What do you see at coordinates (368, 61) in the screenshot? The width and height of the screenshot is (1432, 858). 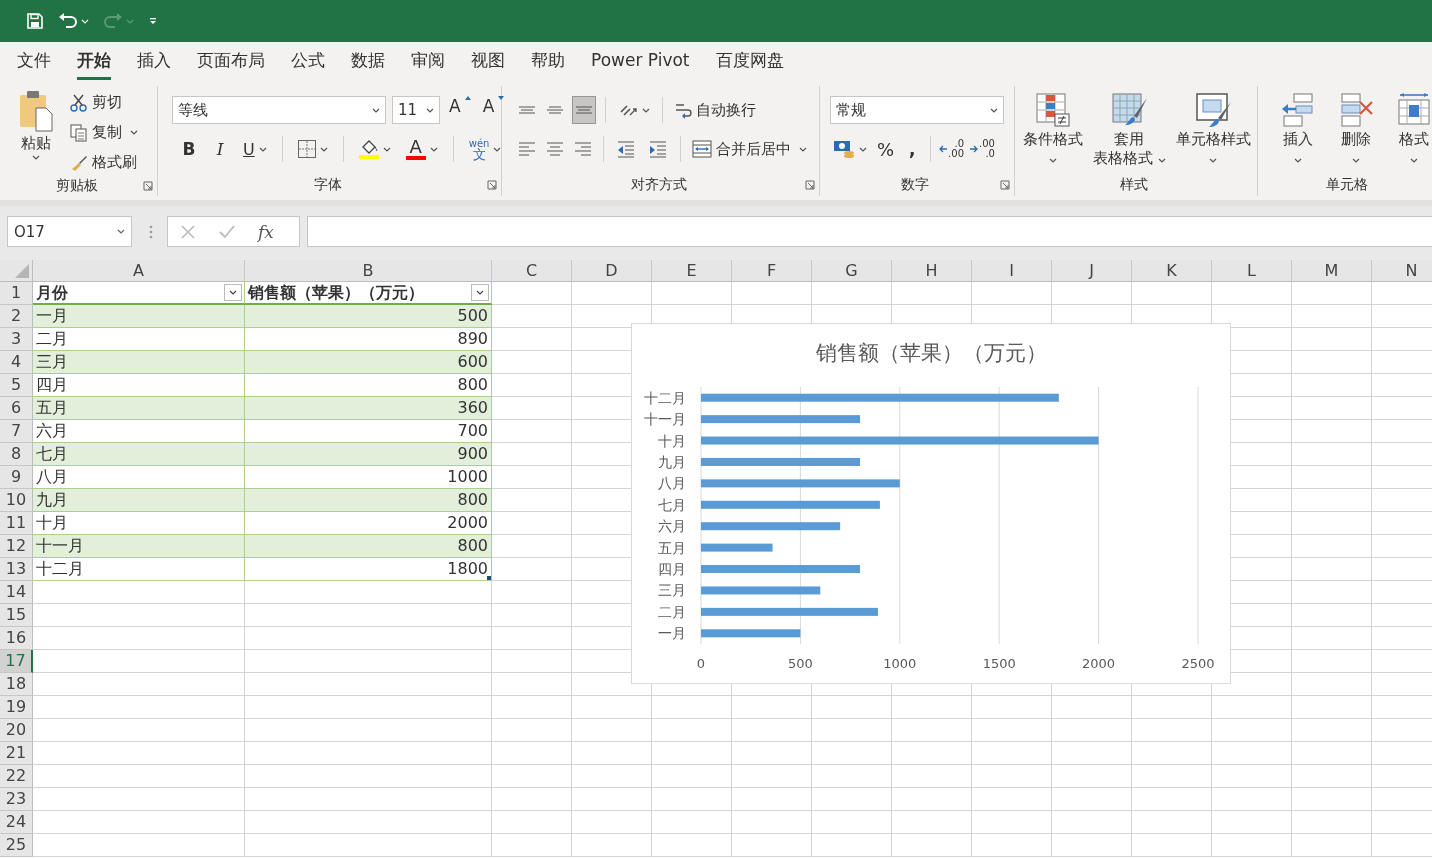 I see `menu-tab: 数据` at bounding box center [368, 61].